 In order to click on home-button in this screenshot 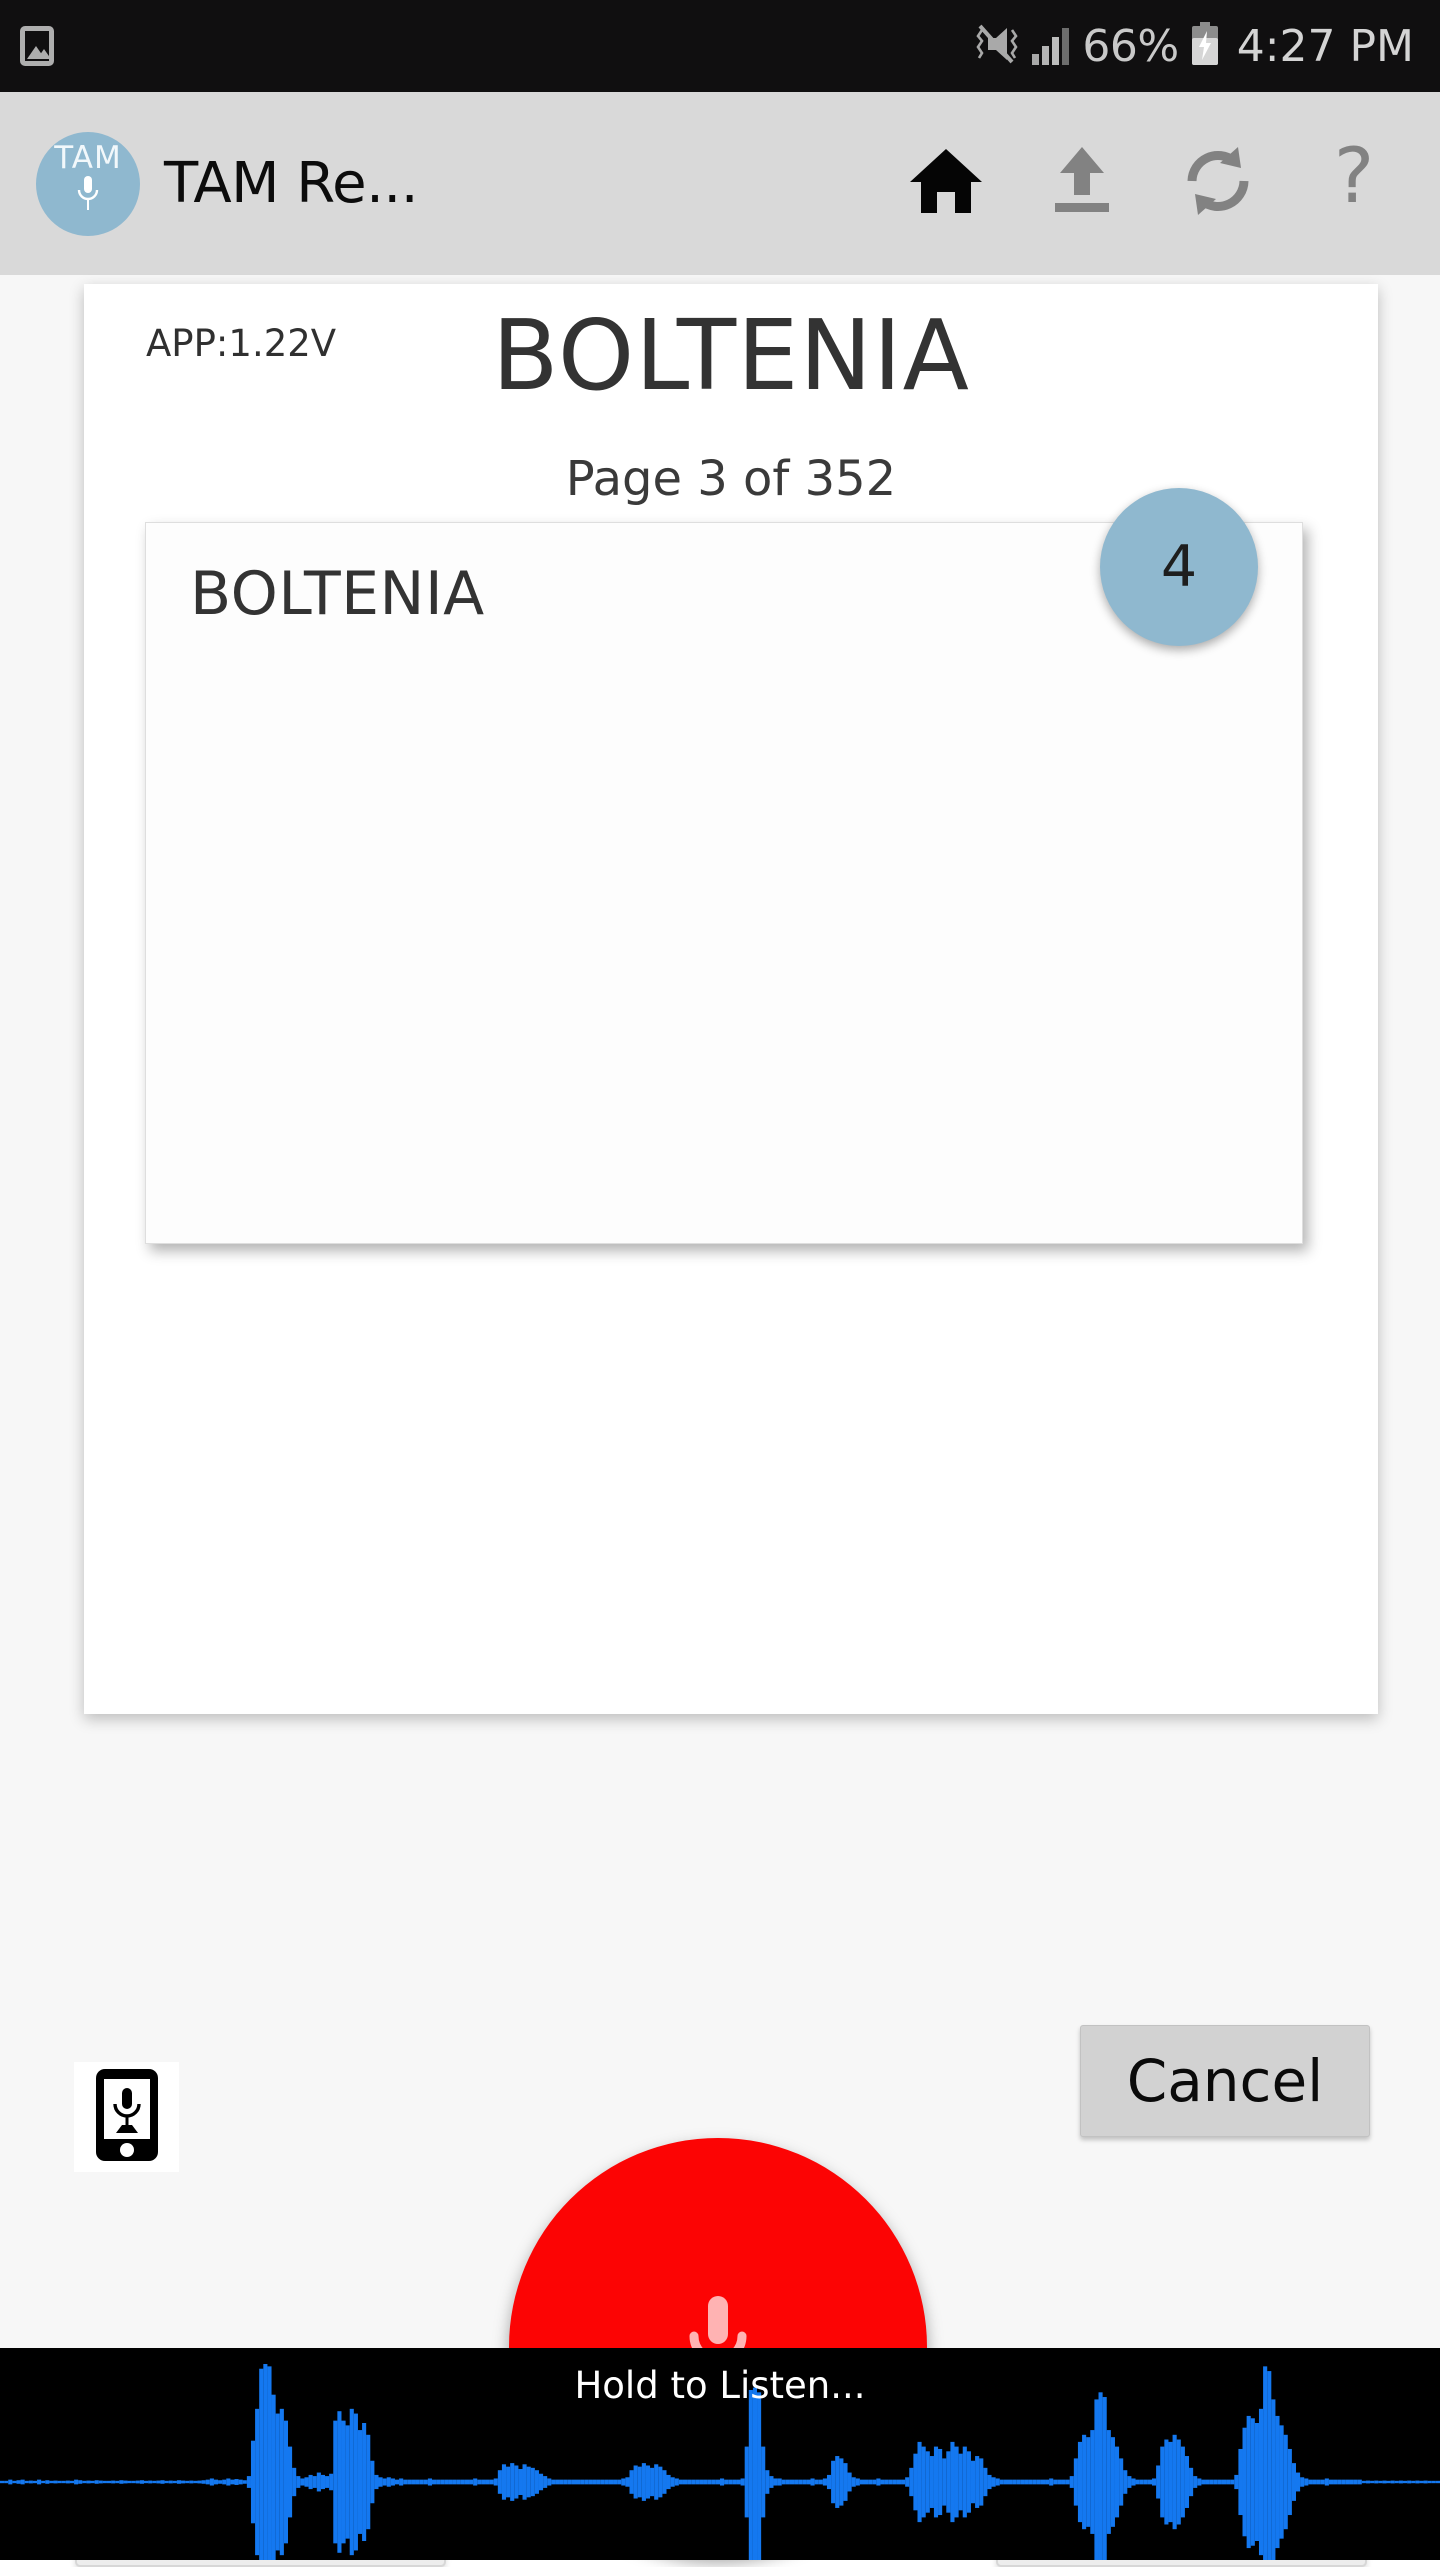, I will do `click(946, 184)`.